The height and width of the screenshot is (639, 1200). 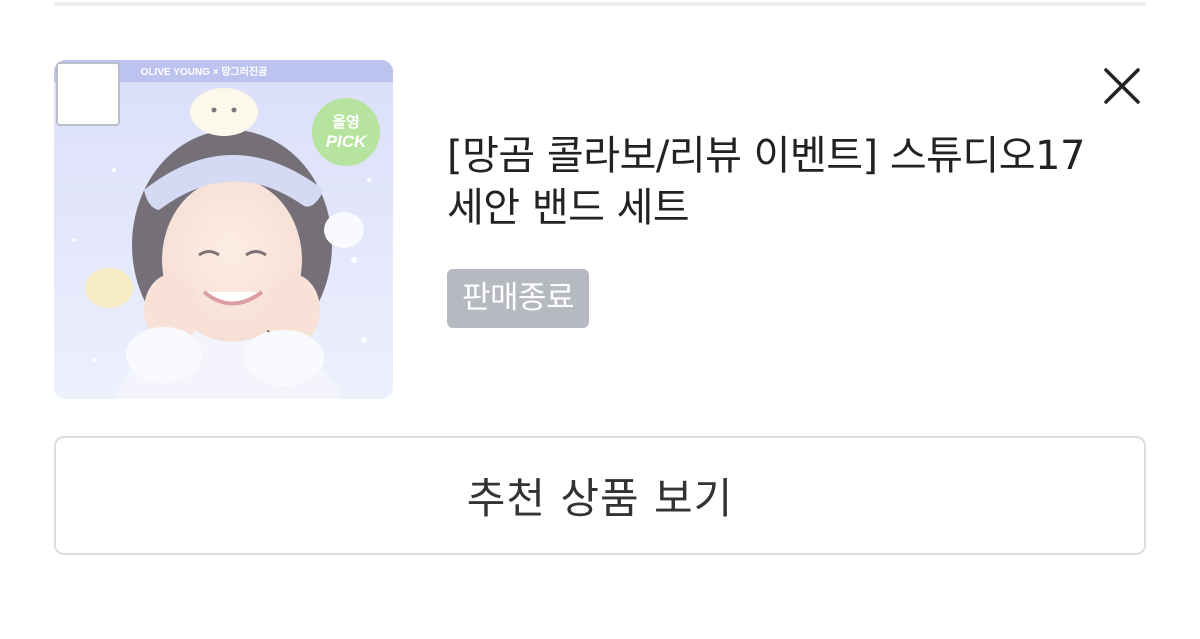 I want to click on close-button, so click(x=1122, y=86).